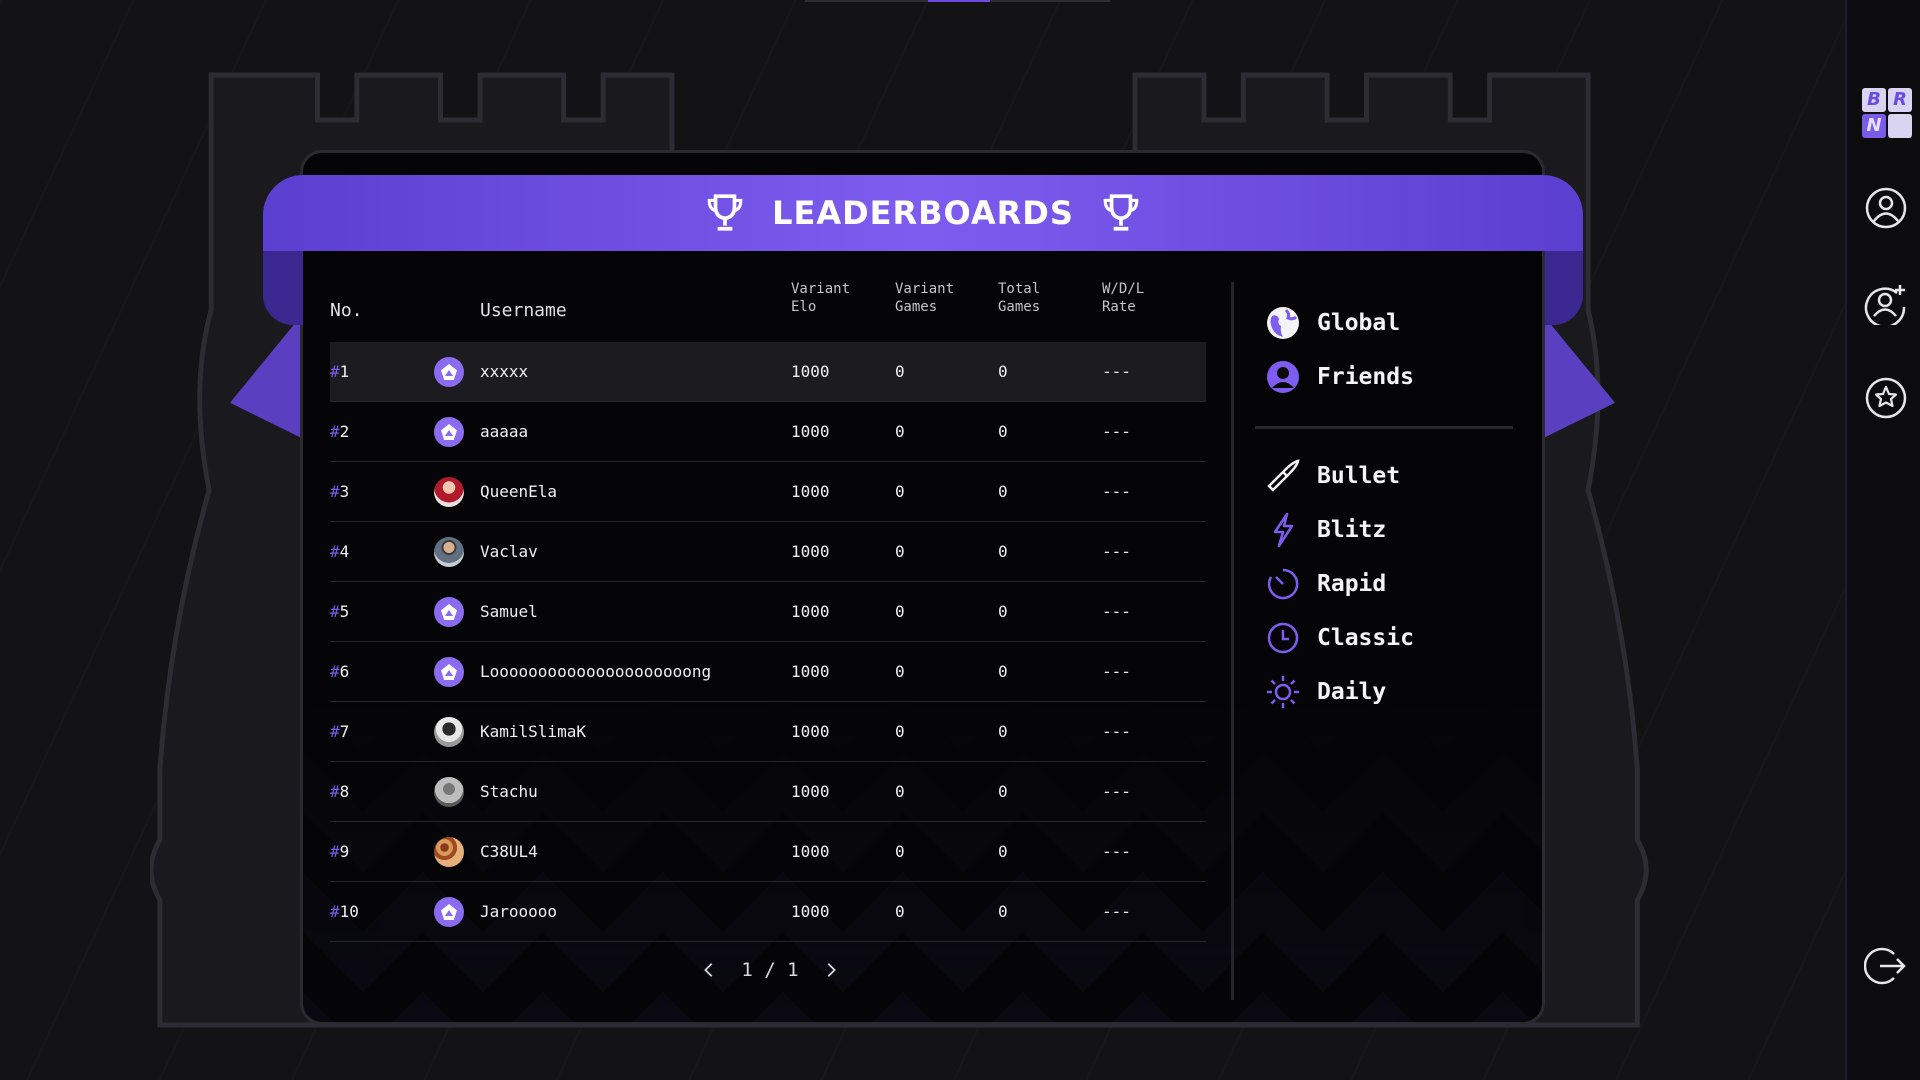 The width and height of the screenshot is (1920, 1080). What do you see at coordinates (340, 731) in the screenshot?
I see `rank: #7` at bounding box center [340, 731].